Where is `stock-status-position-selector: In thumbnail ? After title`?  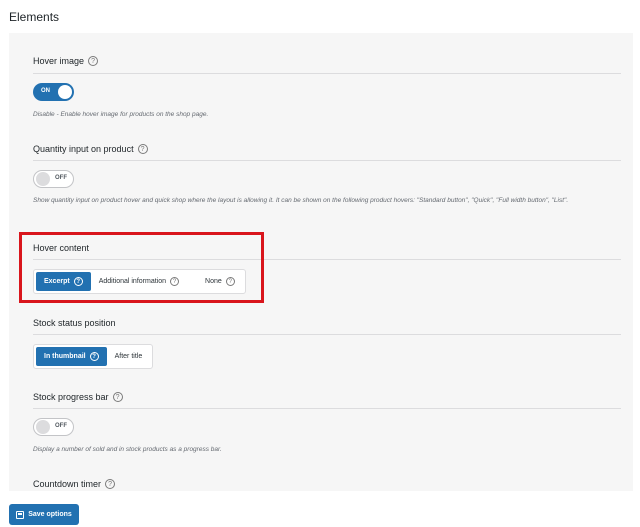 stock-status-position-selector: In thumbnail ? After title is located at coordinates (93, 356).